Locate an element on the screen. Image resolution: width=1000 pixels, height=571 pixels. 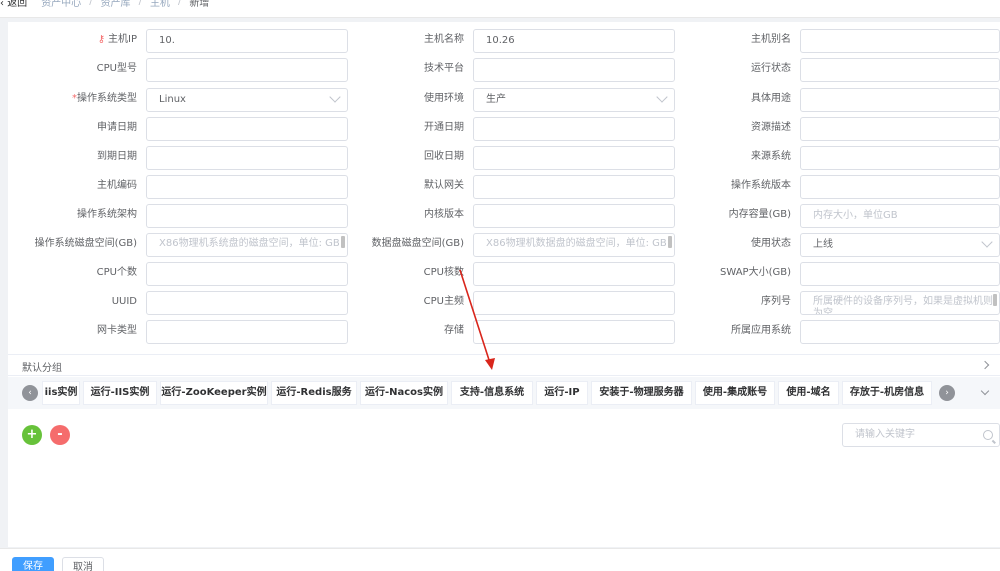
field-label: 数据盘磁盘空间(GB) is located at coordinates (418, 244).